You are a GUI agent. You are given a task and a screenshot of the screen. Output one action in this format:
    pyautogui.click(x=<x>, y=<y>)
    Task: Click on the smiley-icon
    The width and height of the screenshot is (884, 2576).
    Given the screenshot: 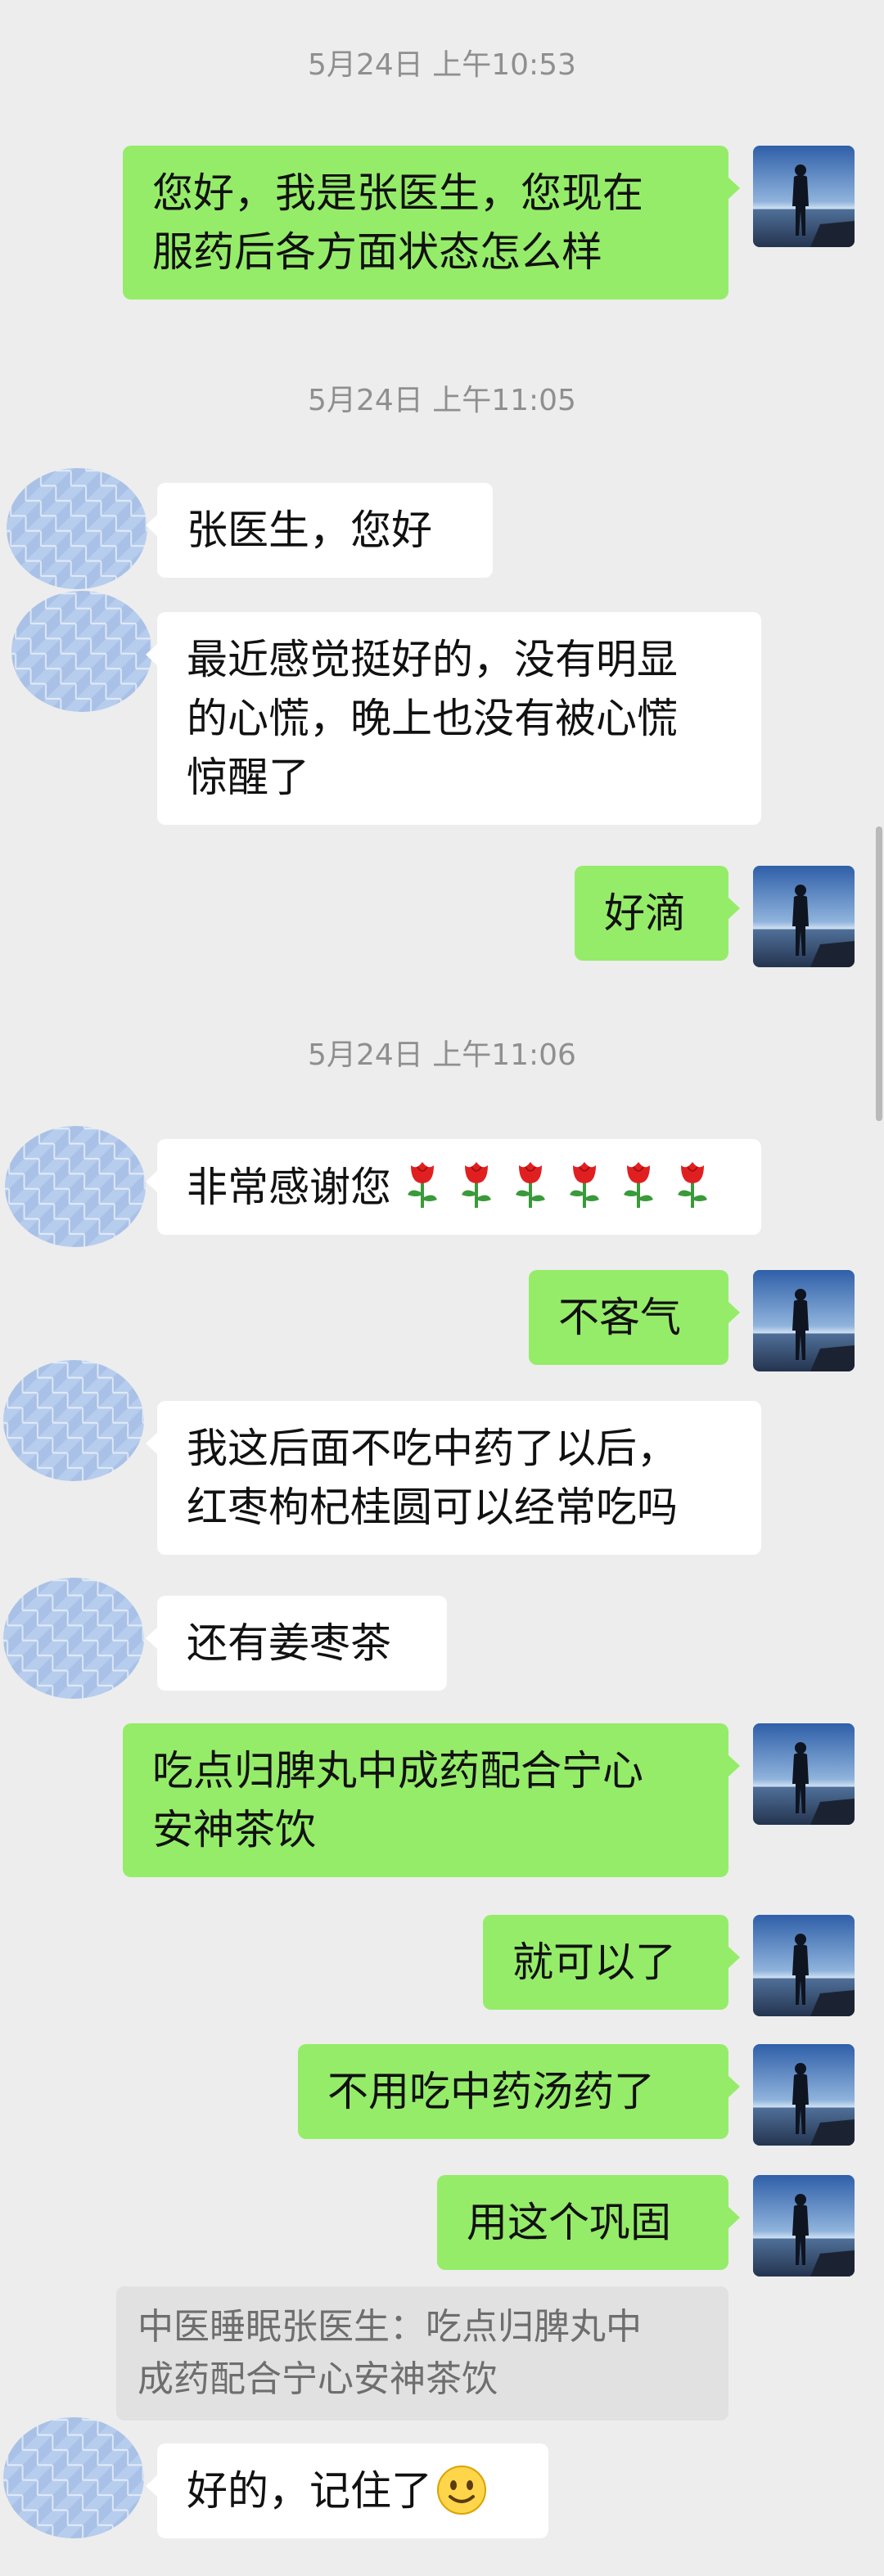 What is the action you would take?
    pyautogui.click(x=462, y=2490)
    